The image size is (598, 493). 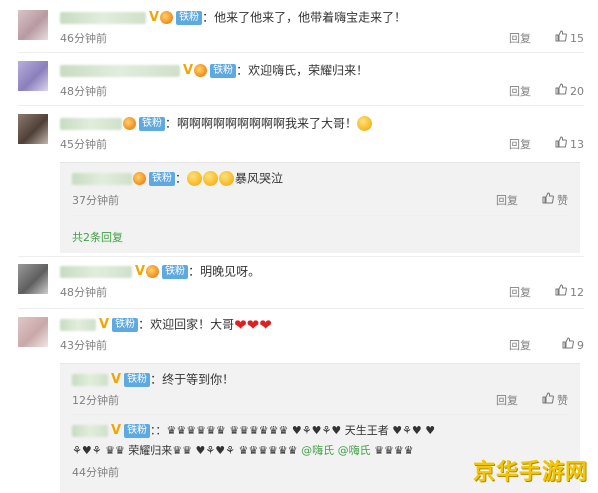 I want to click on comment-text: ：明晚见呀。, so click(x=224, y=271).